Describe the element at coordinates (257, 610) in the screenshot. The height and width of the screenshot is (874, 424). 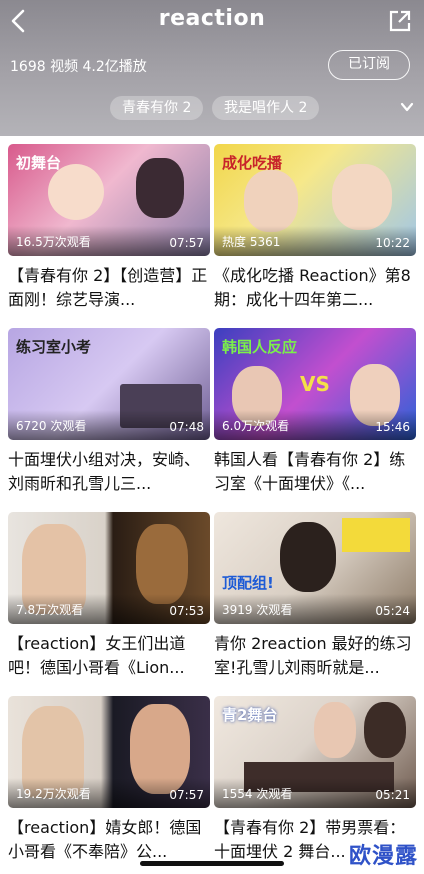
I see `view-count: 3919 次观看` at that location.